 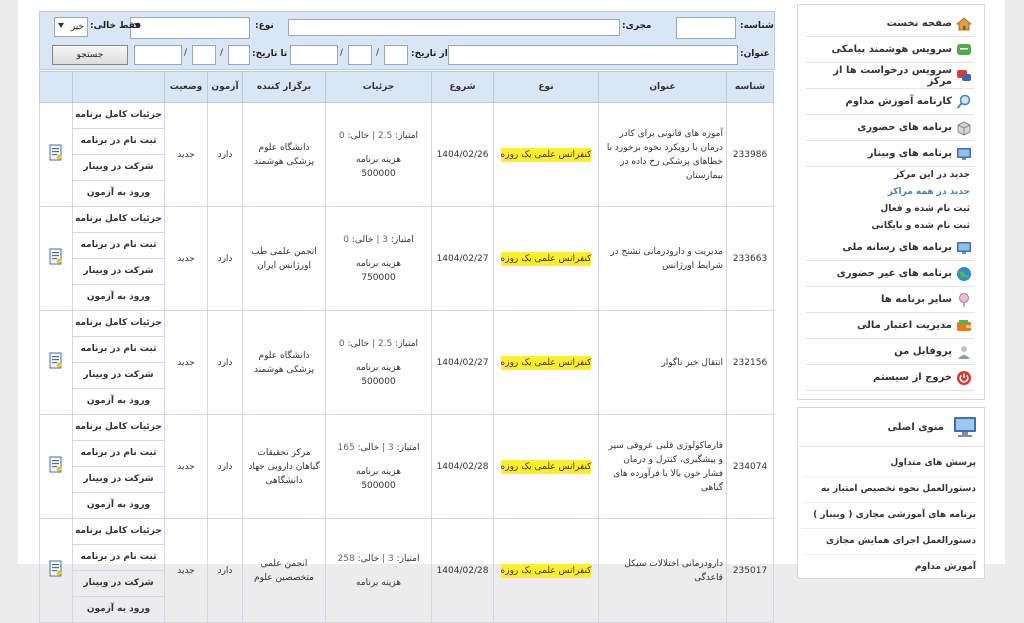 I want to click on sidebar-item: برنامه های رسانه ملی, so click(x=890, y=248).